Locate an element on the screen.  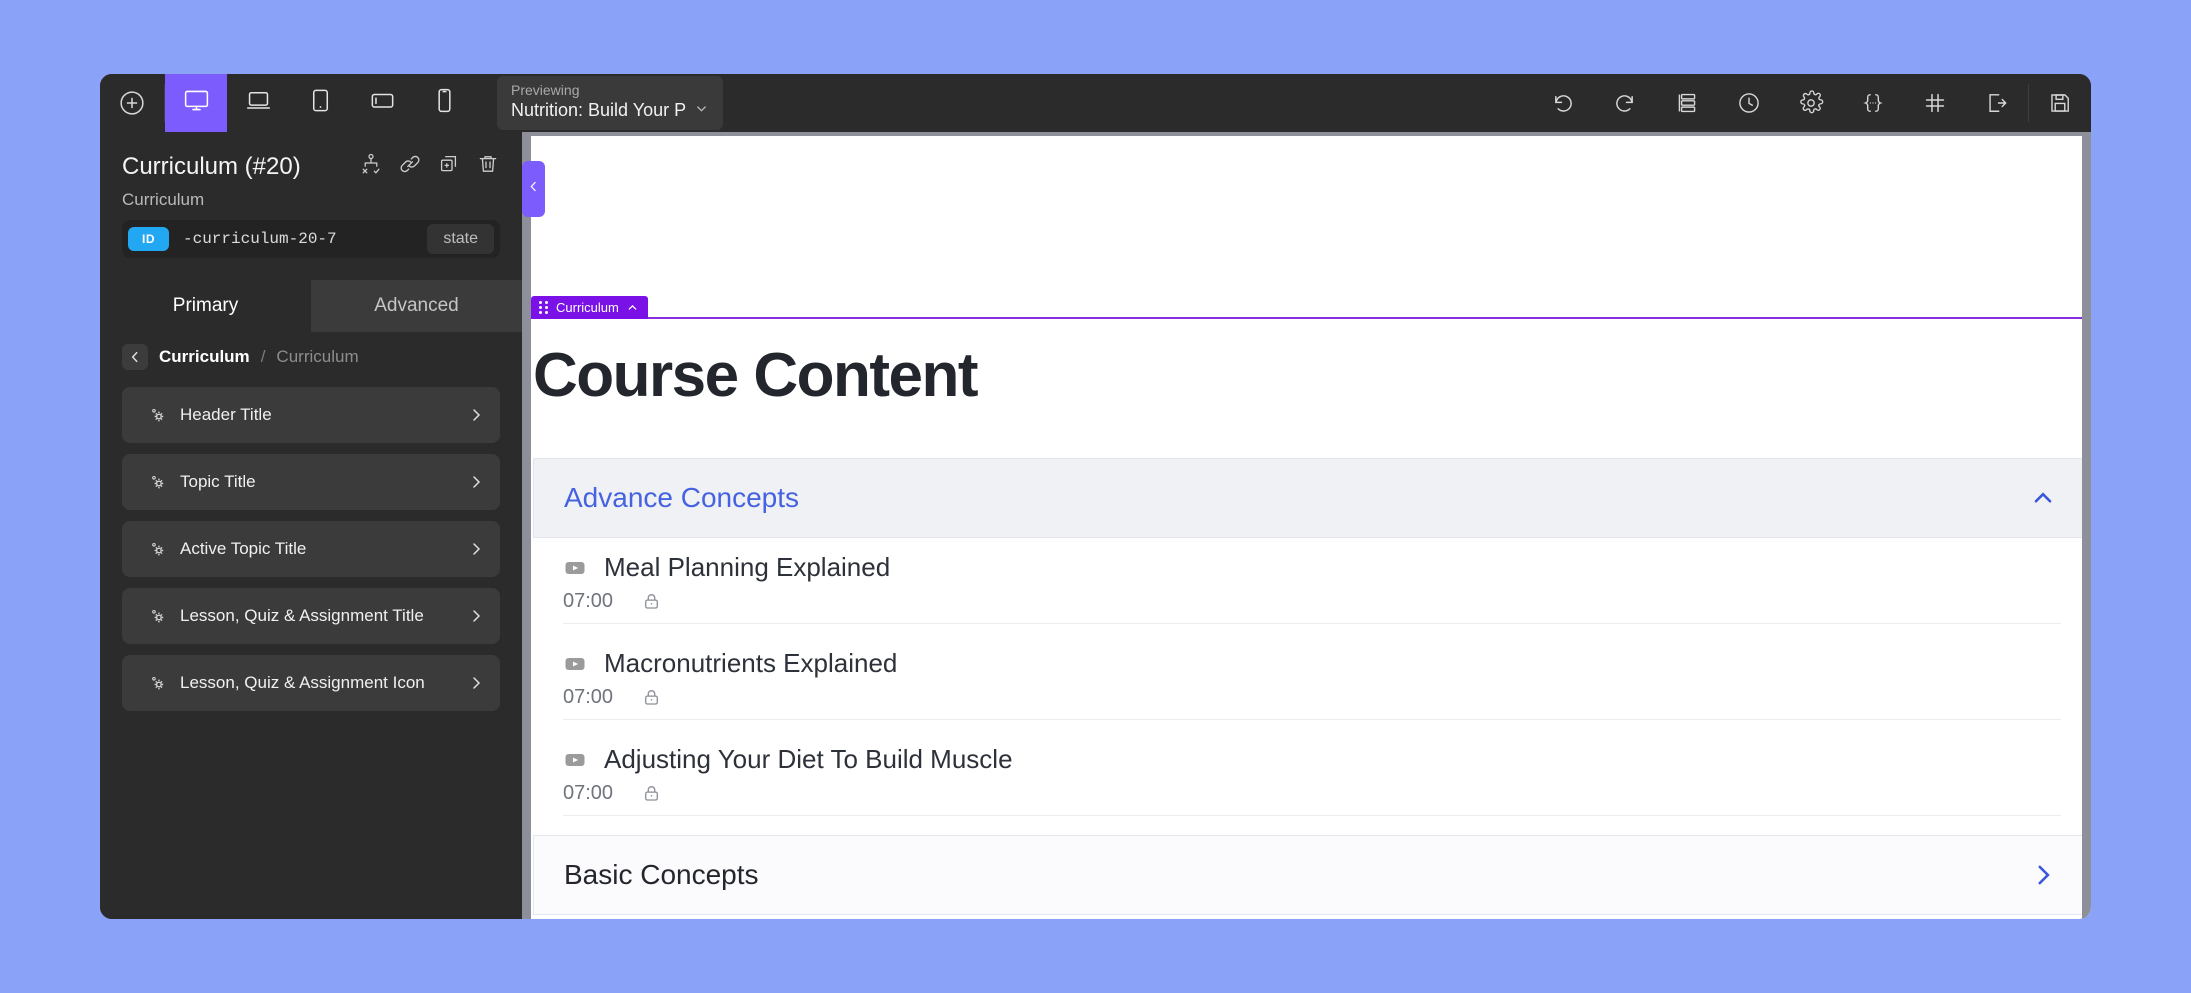
toolbar-left-group: Previewing Nutrition: Build Your P is located at coordinates (412, 103).